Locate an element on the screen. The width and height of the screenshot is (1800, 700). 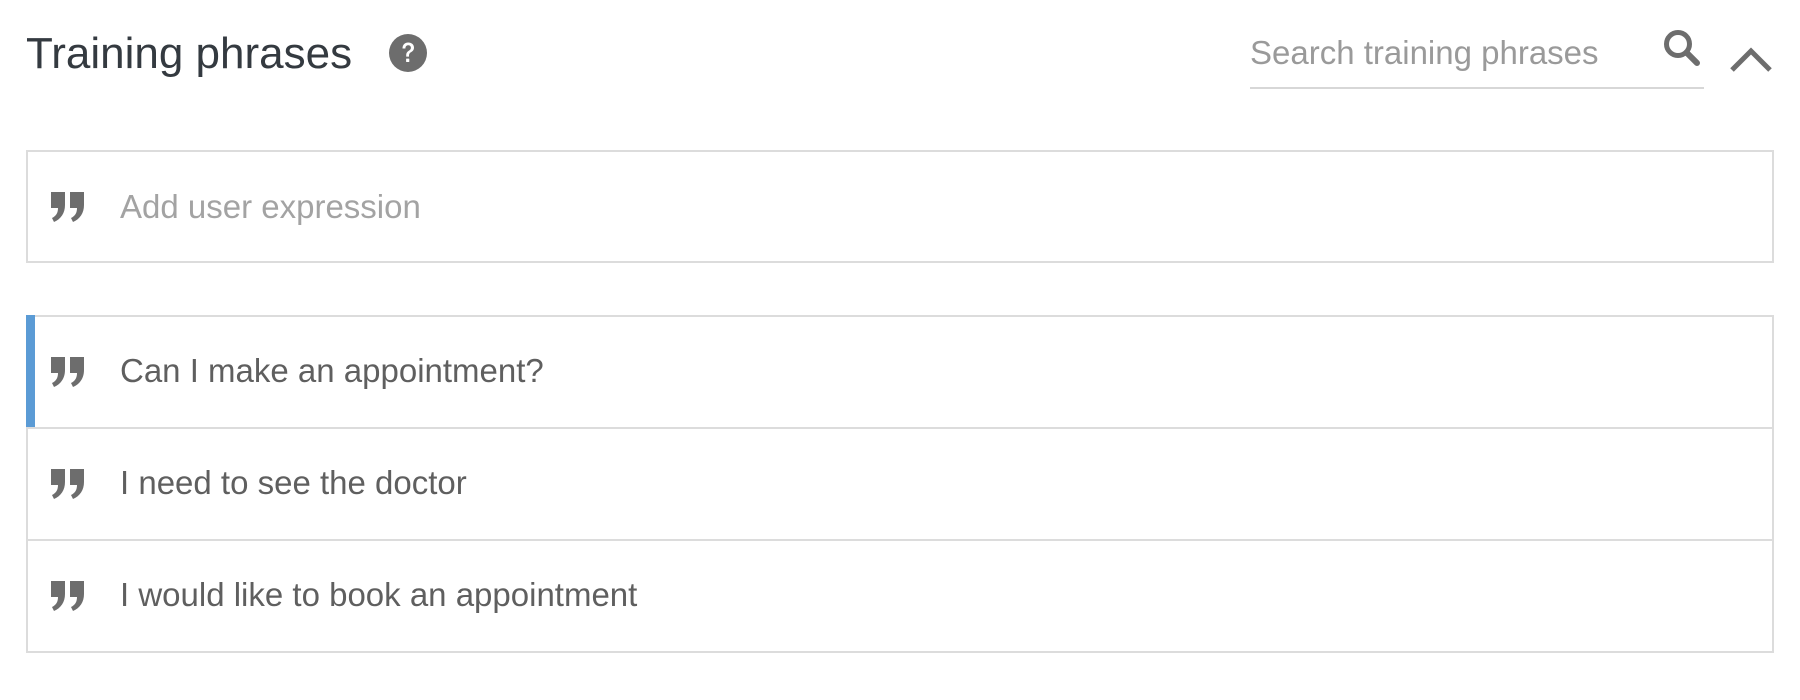
section-header: Training phrases is located at coordinates (913, 55).